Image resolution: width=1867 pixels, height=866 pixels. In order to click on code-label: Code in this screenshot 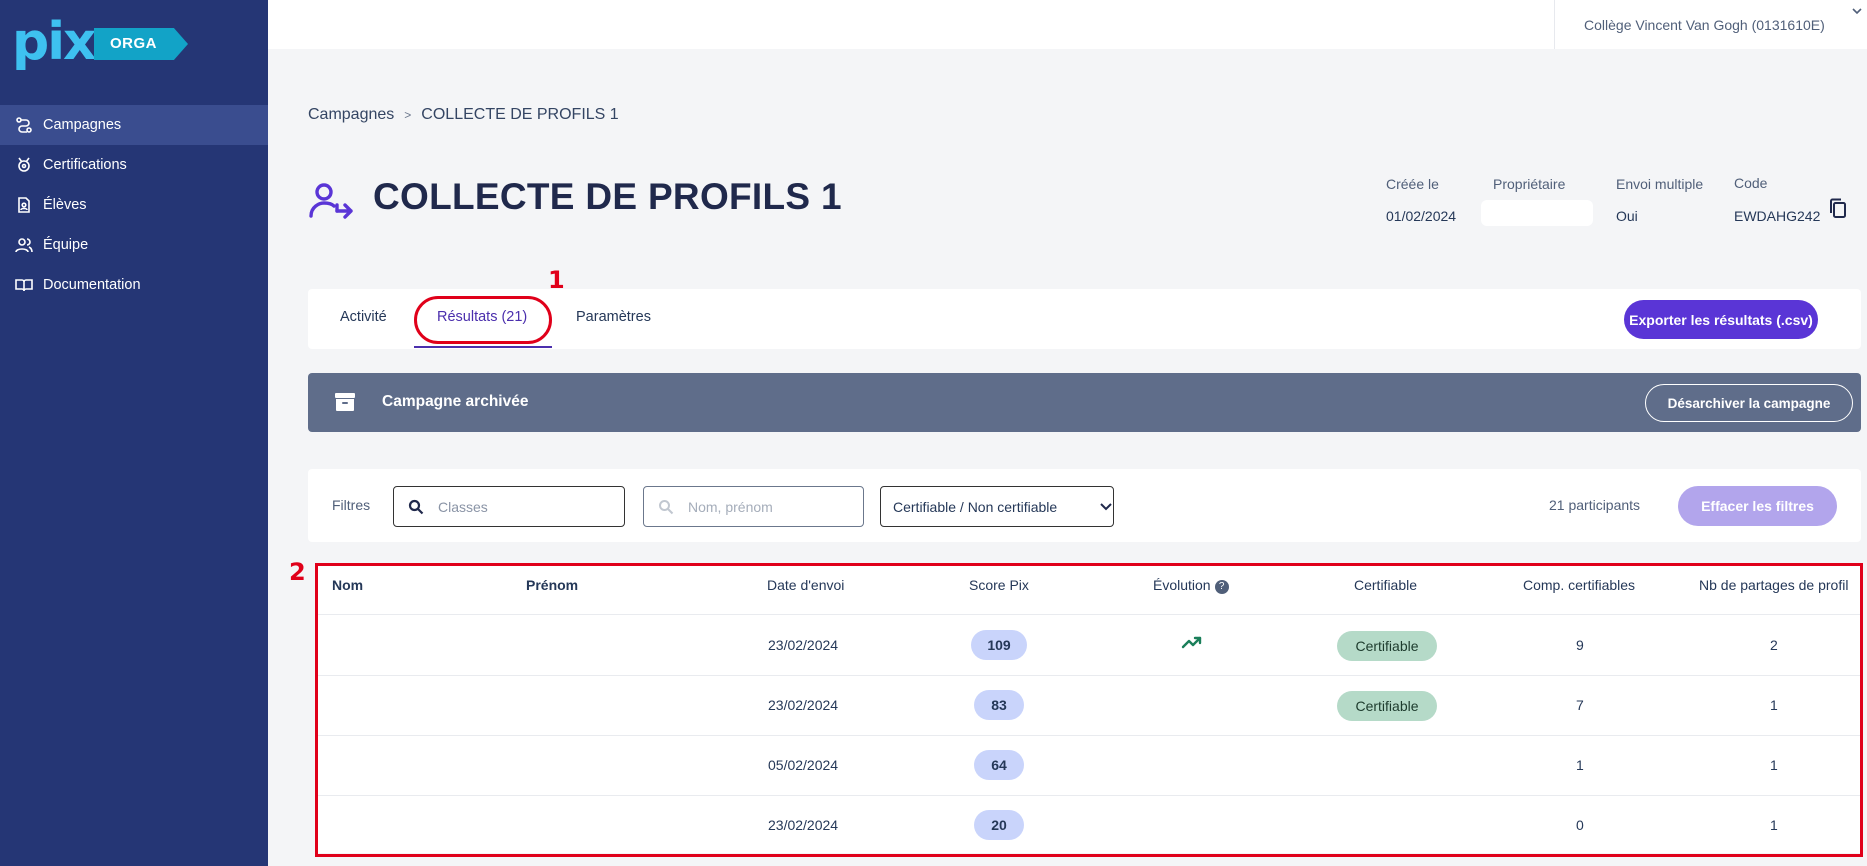, I will do `click(1751, 183)`.